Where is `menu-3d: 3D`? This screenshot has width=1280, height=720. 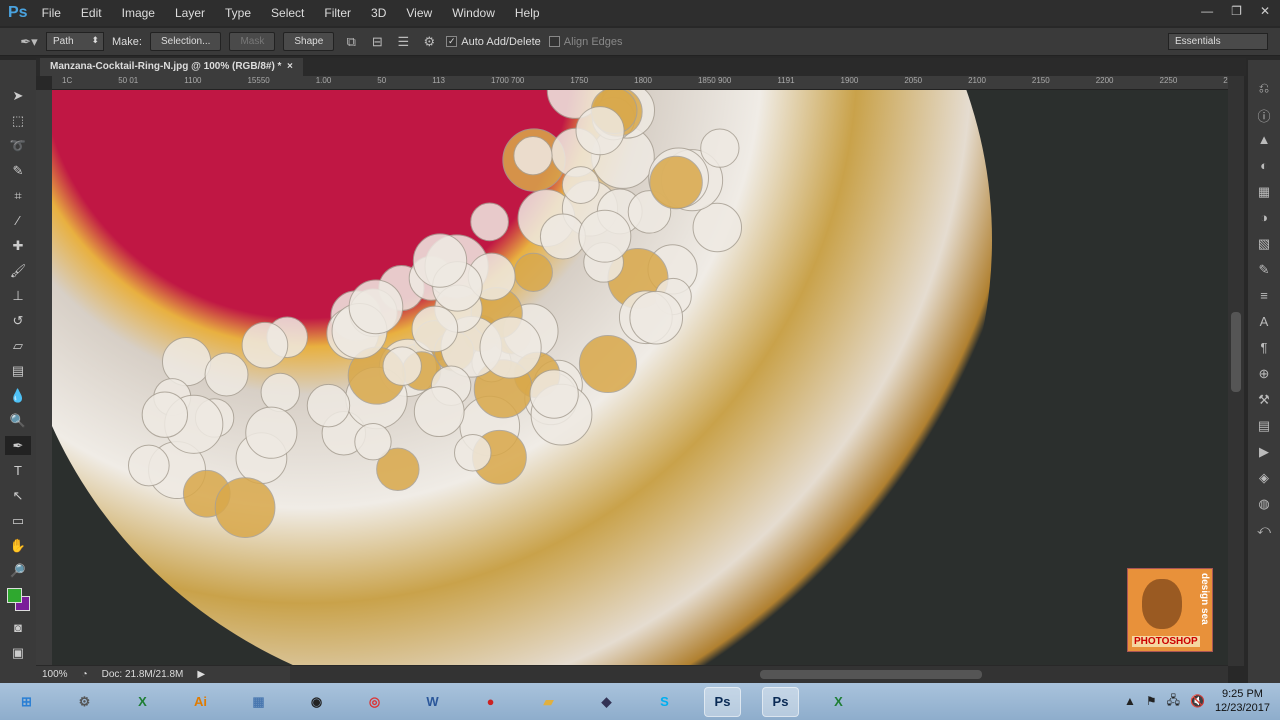
menu-3d: 3D is located at coordinates (378, 13).